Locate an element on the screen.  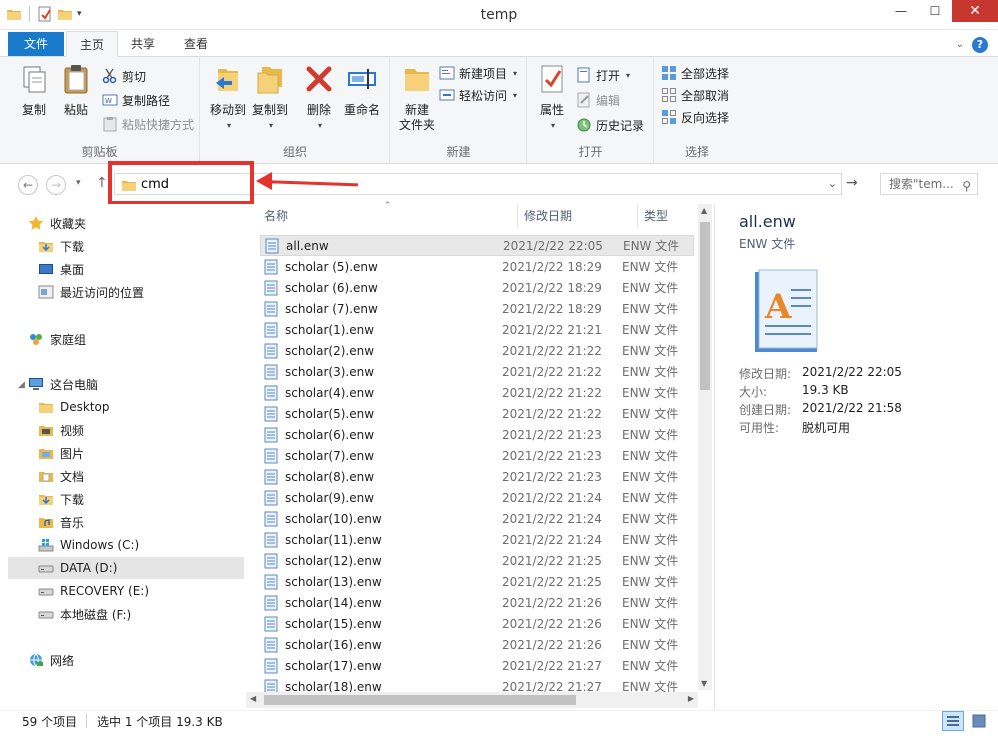
copy-to-button: 复制到 ▾ is located at coordinates (270, 98).